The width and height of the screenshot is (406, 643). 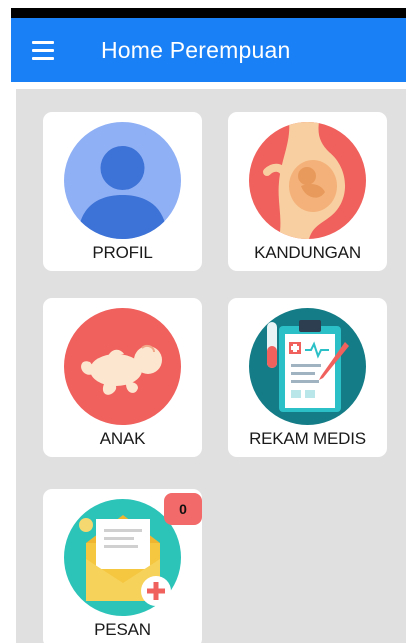 What do you see at coordinates (122, 566) in the screenshot?
I see `menu-card-pesan: 0 PESAN` at bounding box center [122, 566].